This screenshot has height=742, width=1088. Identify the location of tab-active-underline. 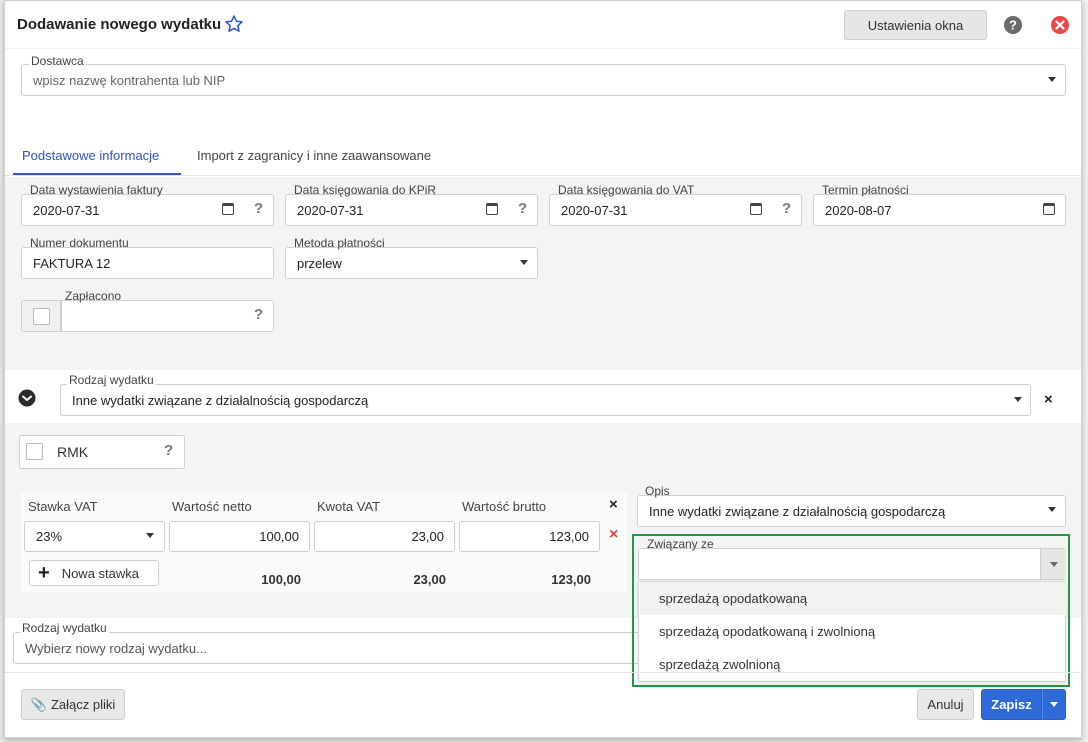
(97, 174).